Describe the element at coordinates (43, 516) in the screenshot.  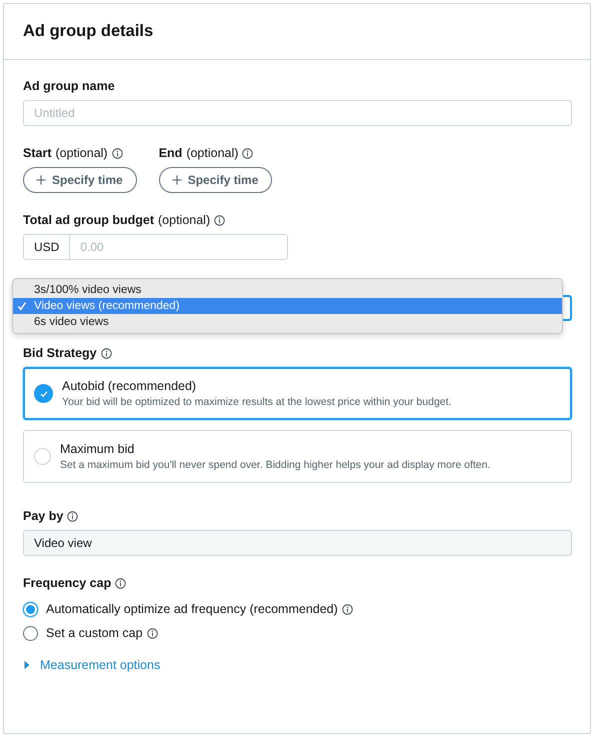
I see `field-label: Pay by` at that location.